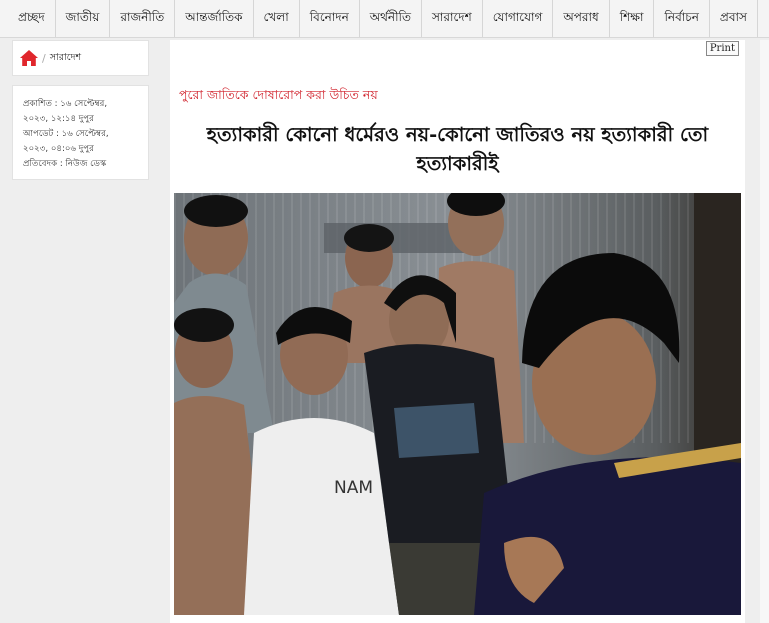 This screenshot has width=769, height=623. I want to click on nav-item-country: সারাদেশ, so click(452, 18).